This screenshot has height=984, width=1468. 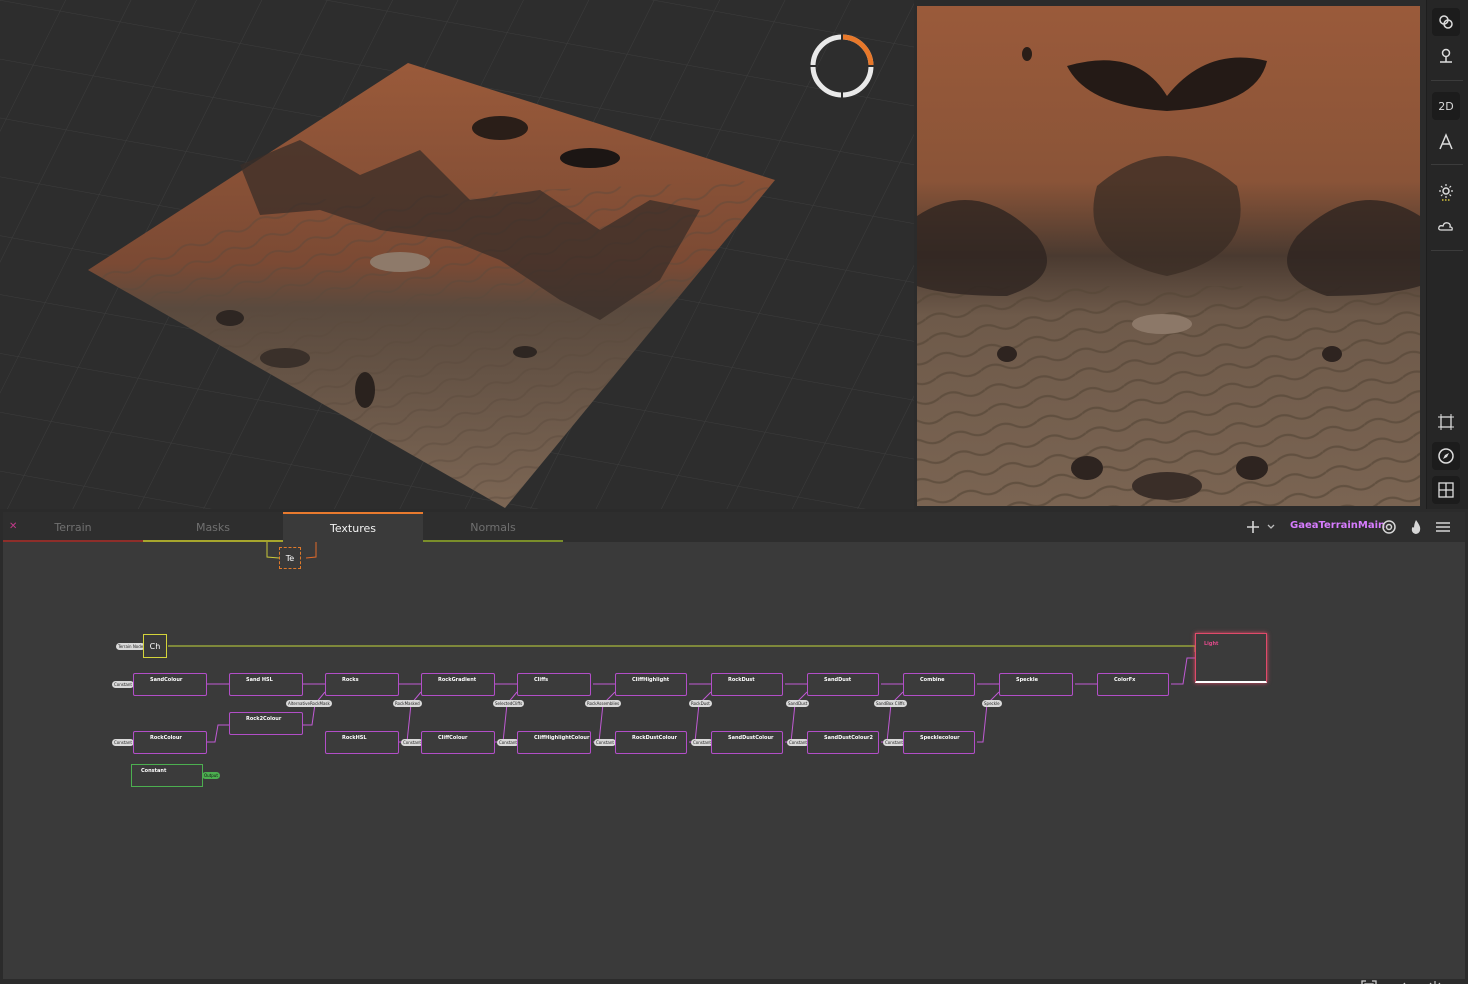 What do you see at coordinates (590, 158) in the screenshot?
I see `crater` at bounding box center [590, 158].